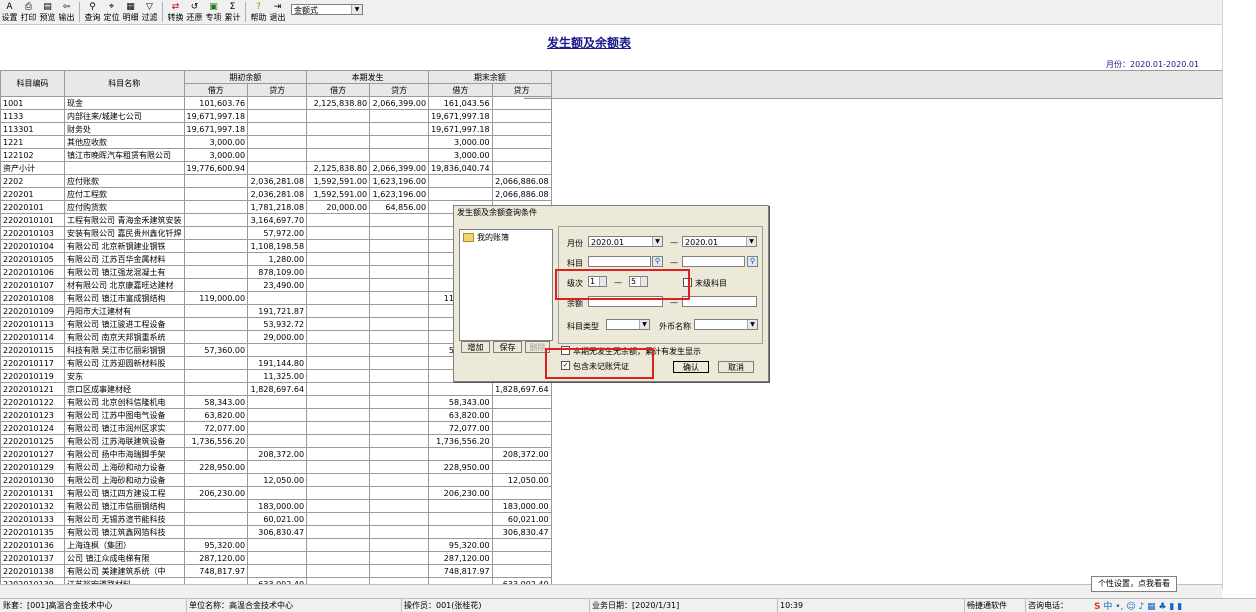 This screenshot has width=1256, height=612. Describe the element at coordinates (9, 12) in the screenshot. I see `settings-button: A 设置` at that location.